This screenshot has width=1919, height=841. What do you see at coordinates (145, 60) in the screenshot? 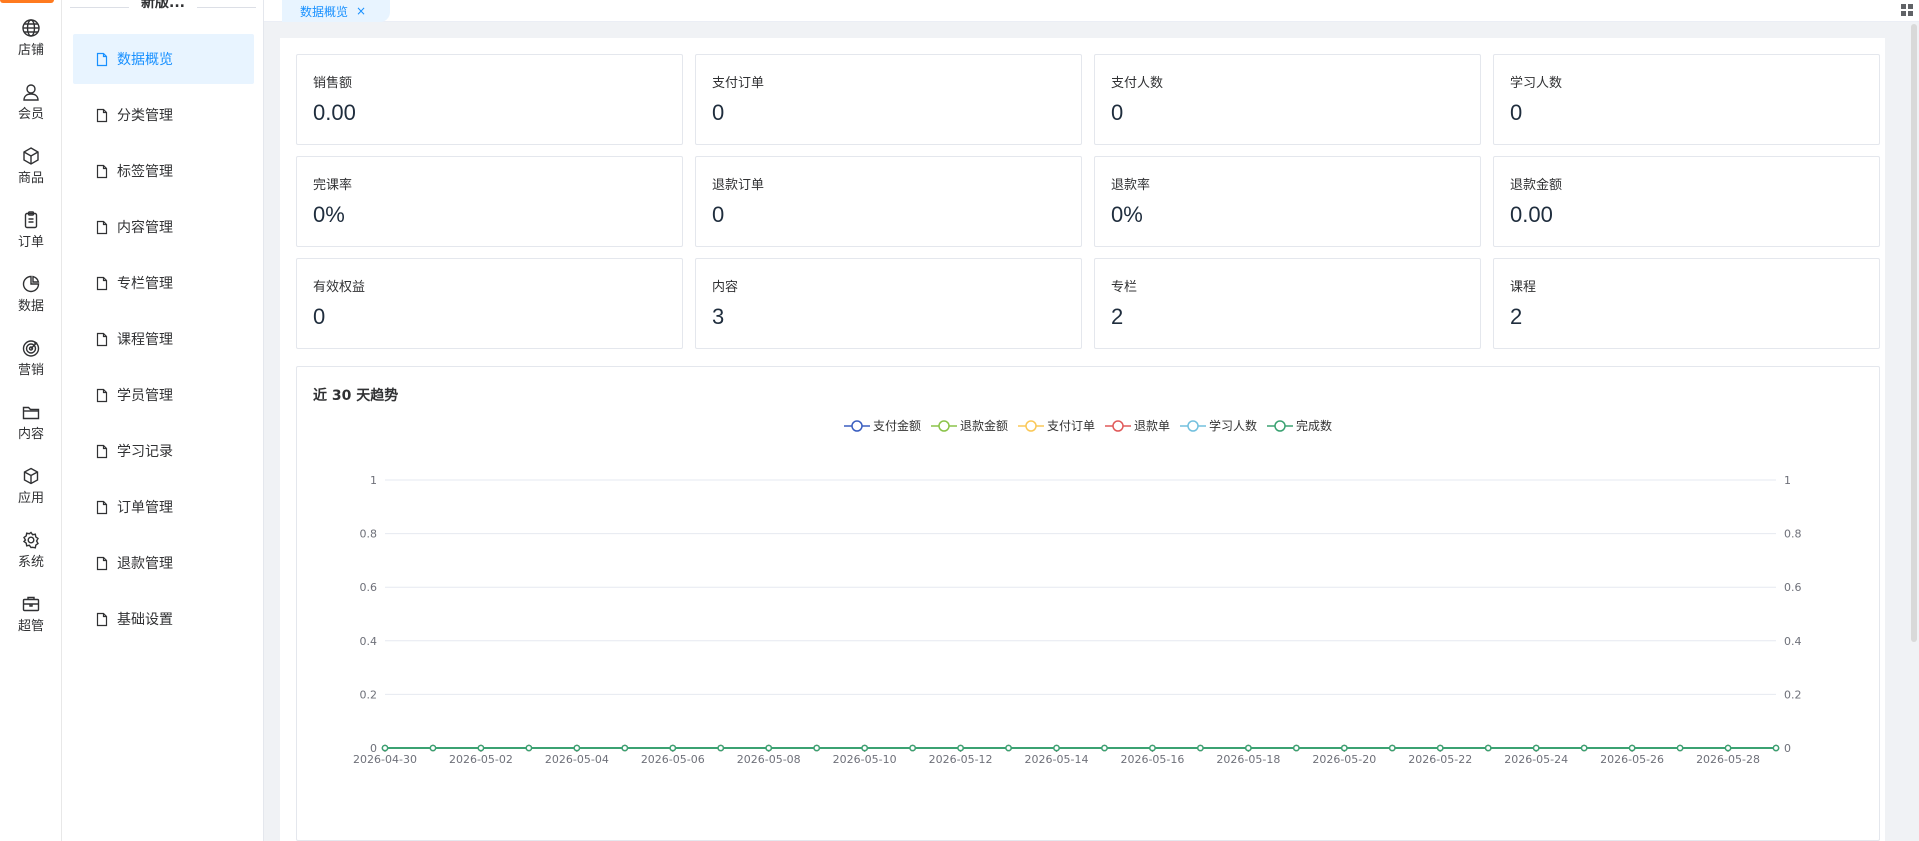
I see `submenu-item-label: 数据概览` at bounding box center [145, 60].